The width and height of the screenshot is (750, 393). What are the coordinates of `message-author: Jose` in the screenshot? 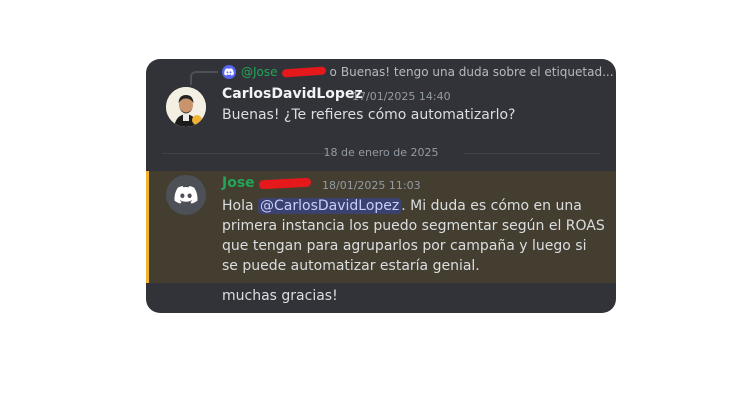 It's located at (266, 183).